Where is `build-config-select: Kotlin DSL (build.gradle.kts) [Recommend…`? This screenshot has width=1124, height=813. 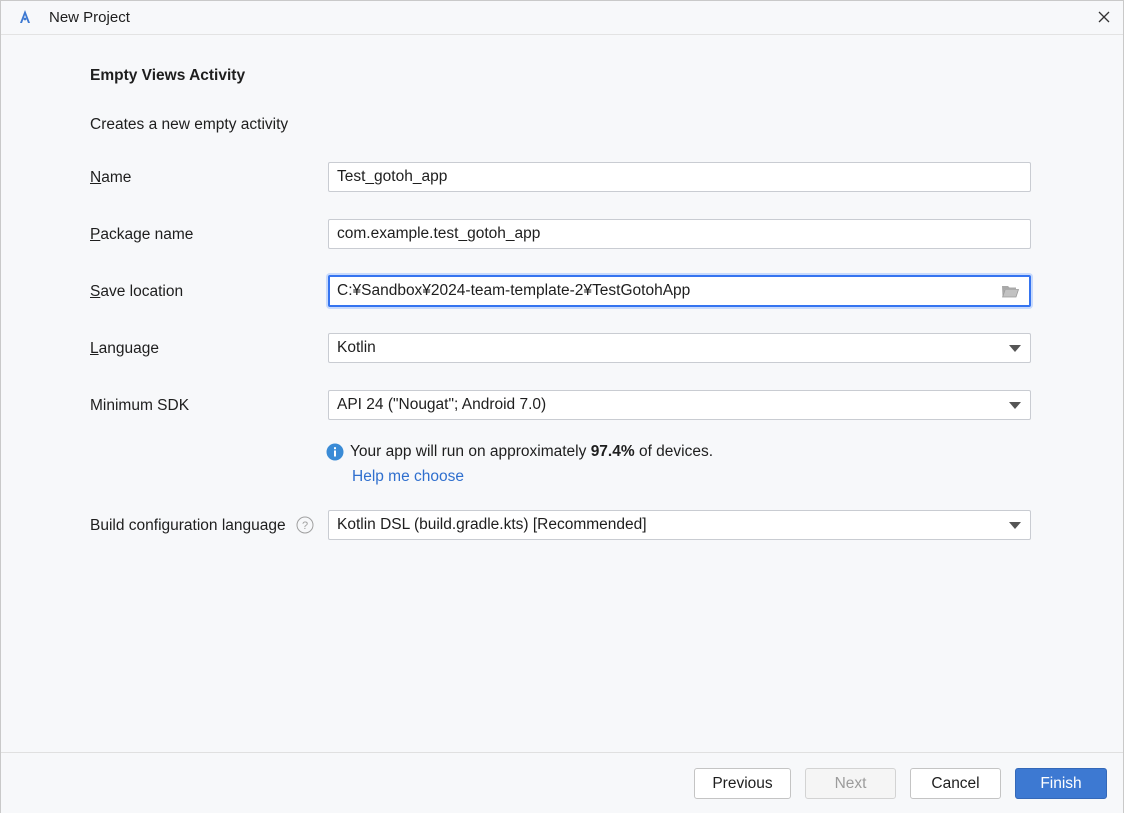 build-config-select: Kotlin DSL (build.gradle.kts) [Recommend… is located at coordinates (679, 525).